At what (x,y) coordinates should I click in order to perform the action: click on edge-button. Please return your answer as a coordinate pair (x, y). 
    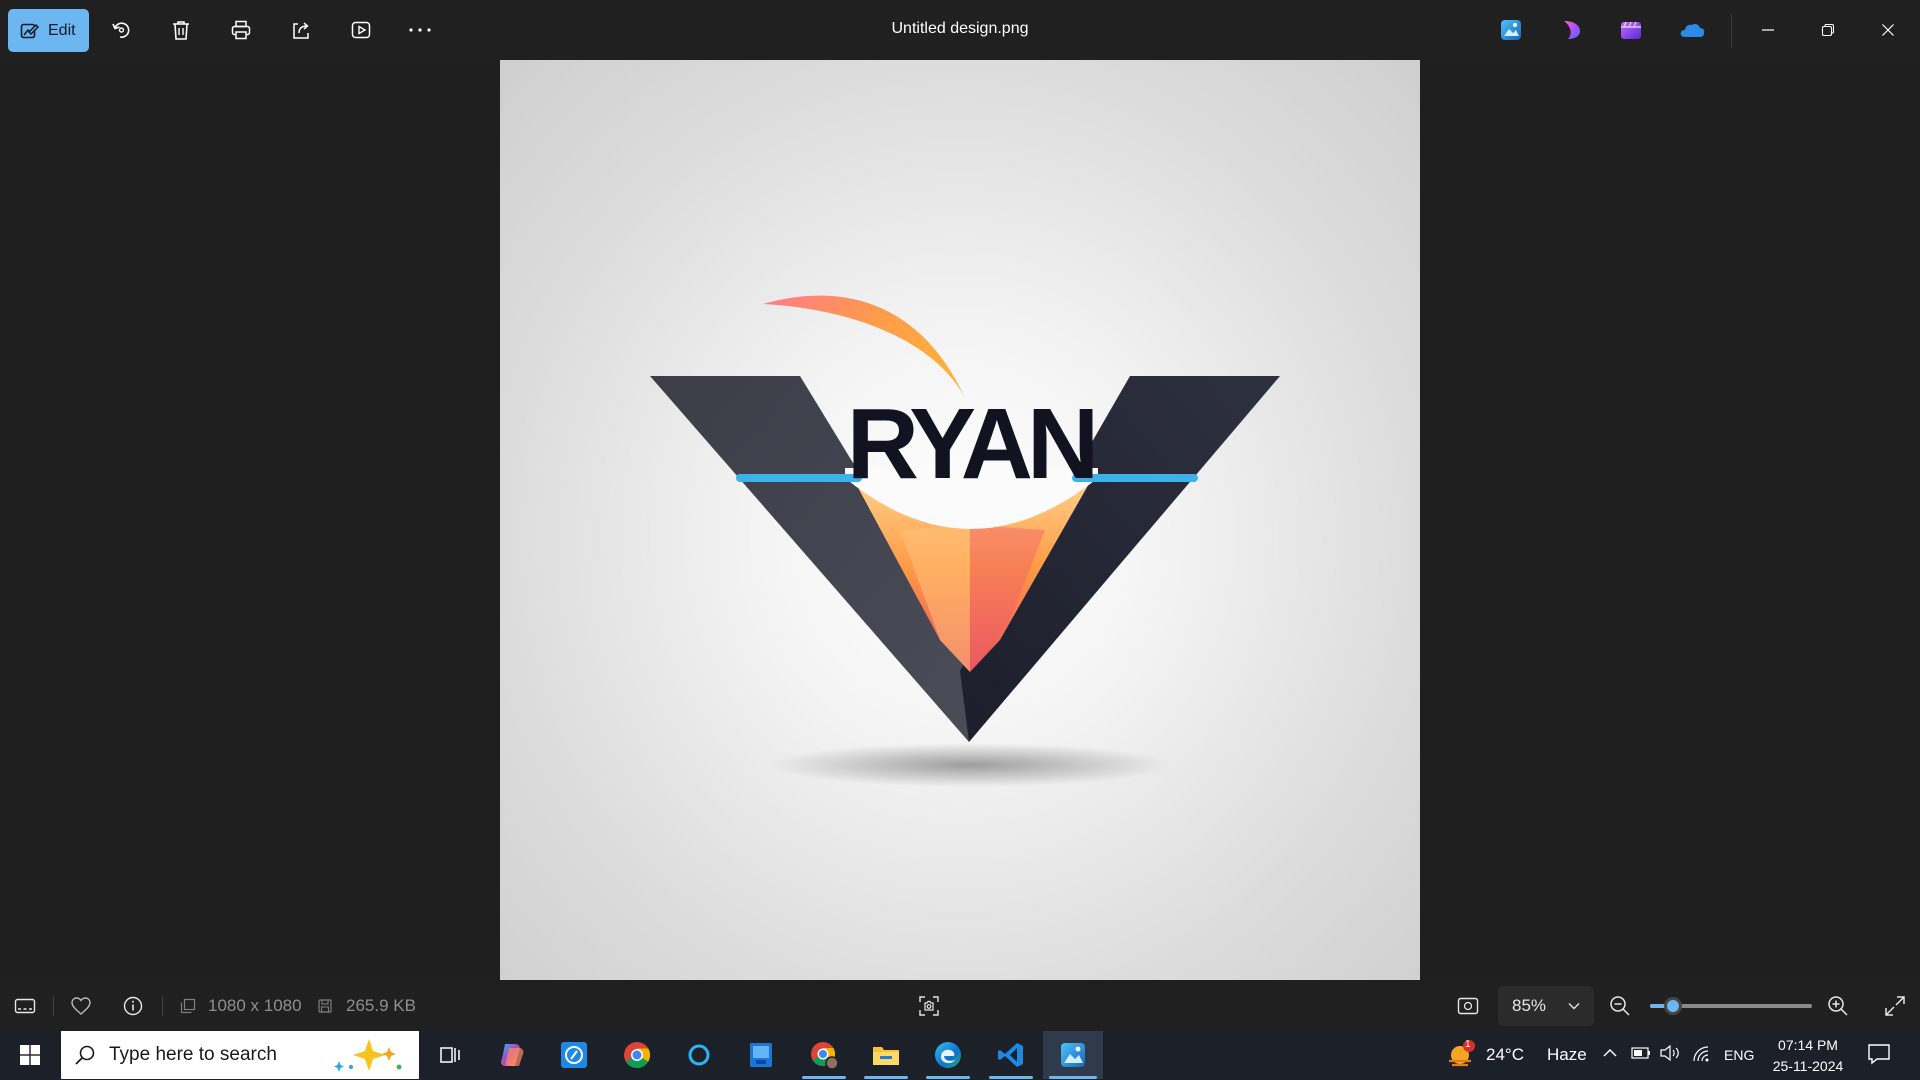
    Looking at the image, I should click on (948, 1055).